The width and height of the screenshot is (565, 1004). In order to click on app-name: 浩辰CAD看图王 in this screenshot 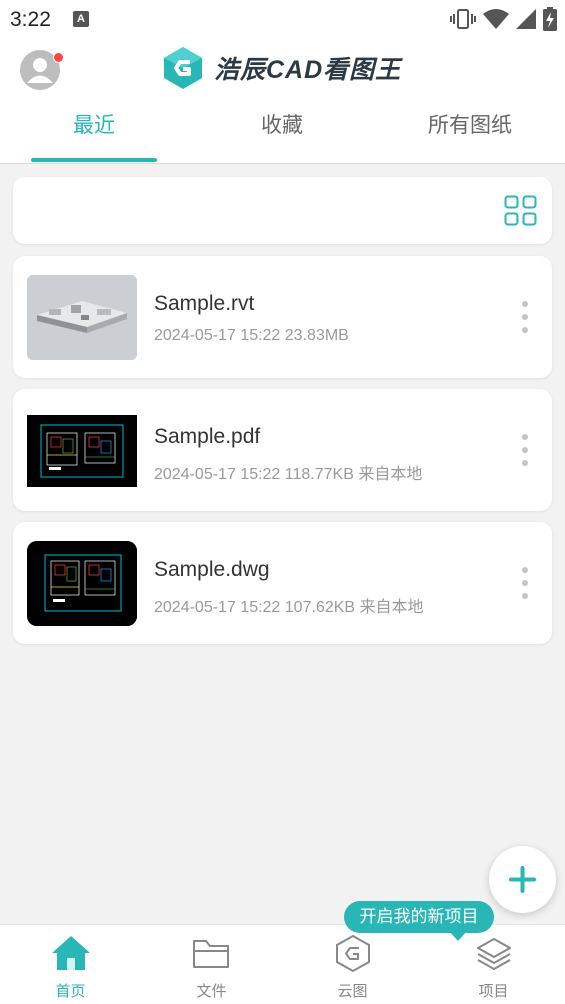, I will do `click(308, 70)`.